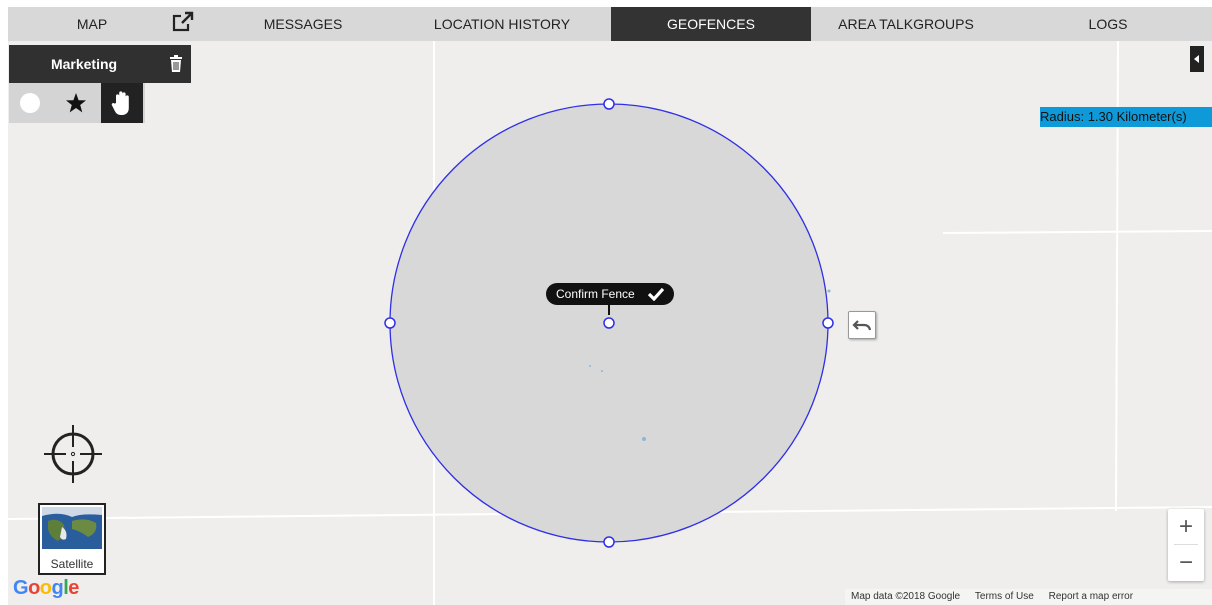 This screenshot has height=605, width=1212. What do you see at coordinates (906, 596) in the screenshot?
I see `map-data-credit: Map data ©2018 Google` at bounding box center [906, 596].